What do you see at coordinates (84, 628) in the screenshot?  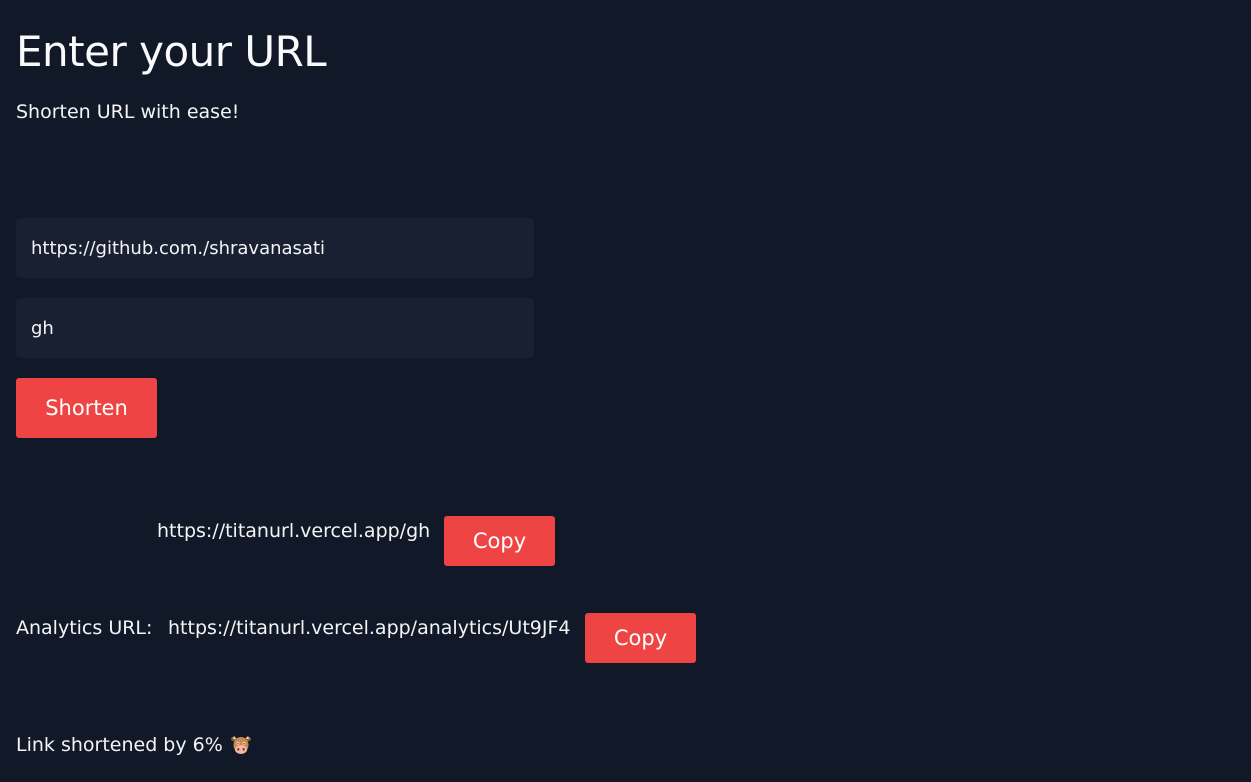 I see `analytics-label: Analytics URL:` at bounding box center [84, 628].